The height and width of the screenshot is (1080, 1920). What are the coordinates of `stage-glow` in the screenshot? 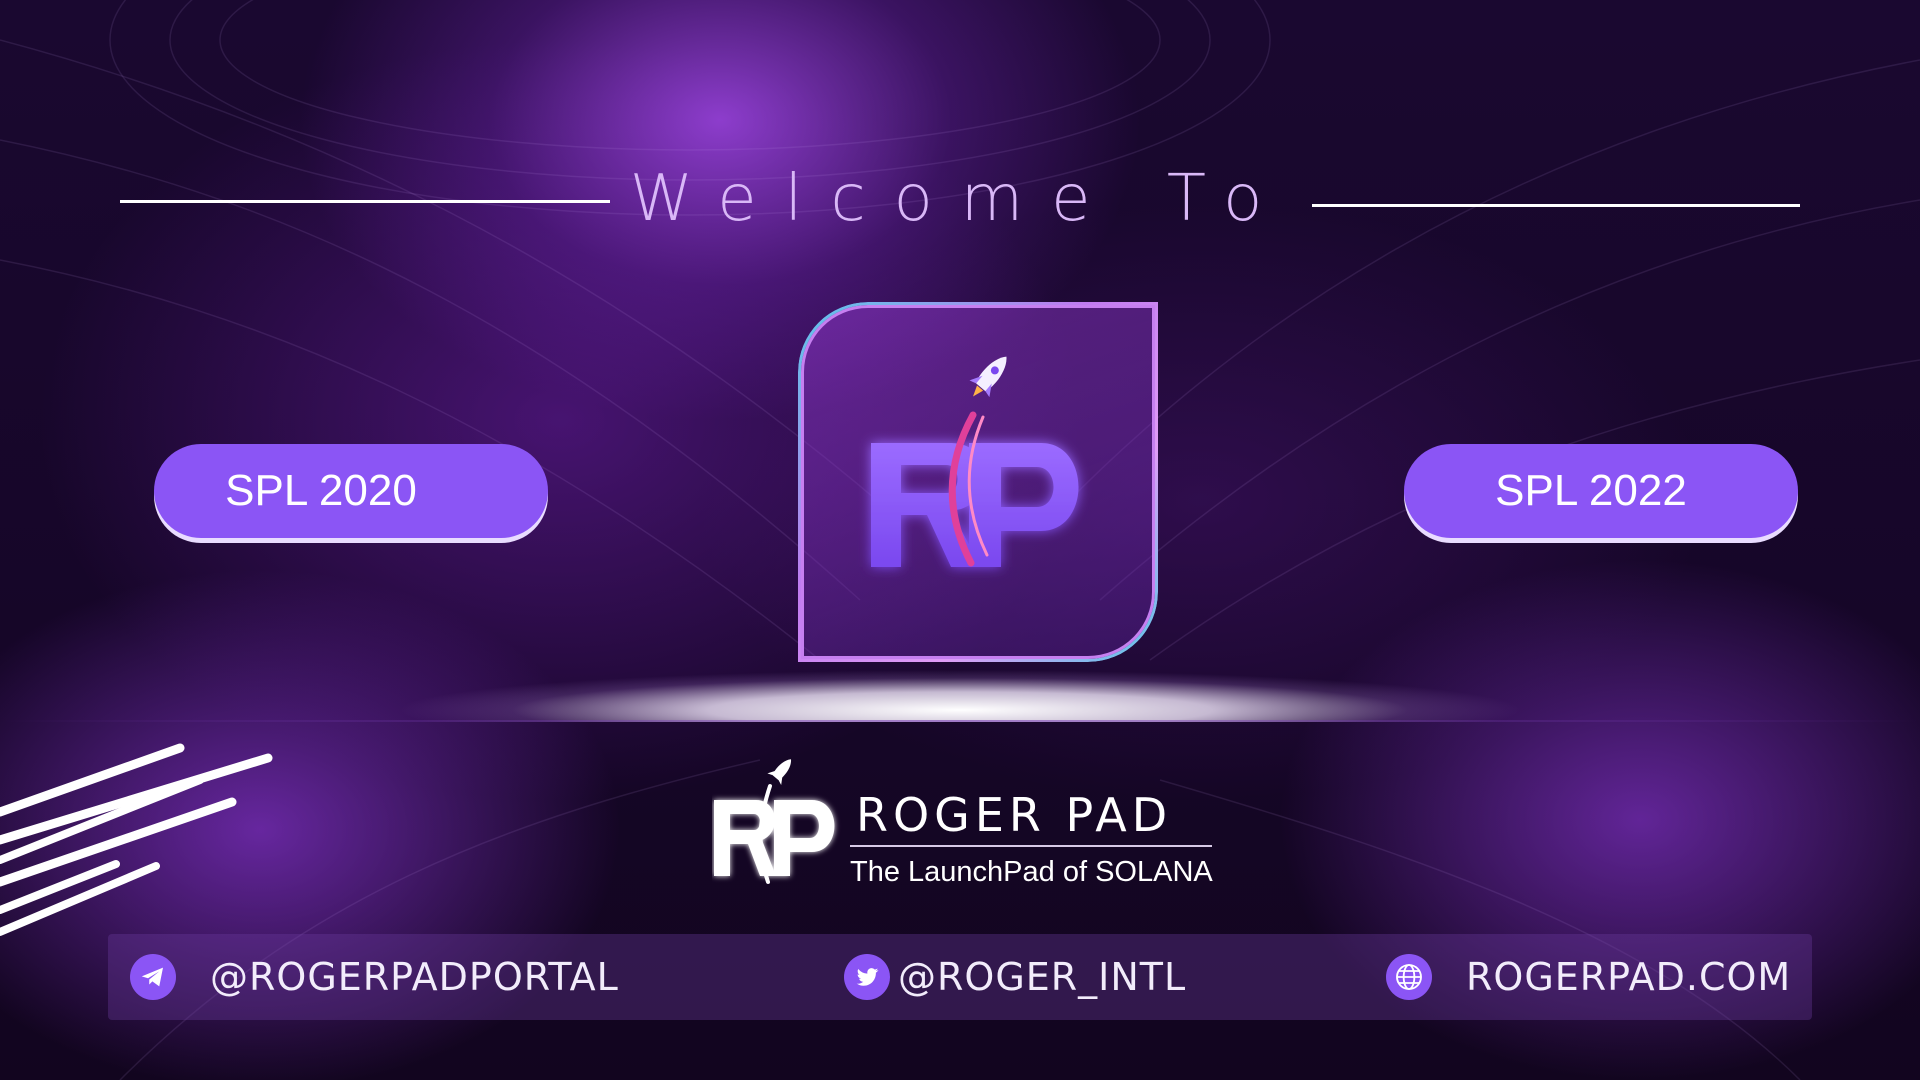 It's located at (960, 691).